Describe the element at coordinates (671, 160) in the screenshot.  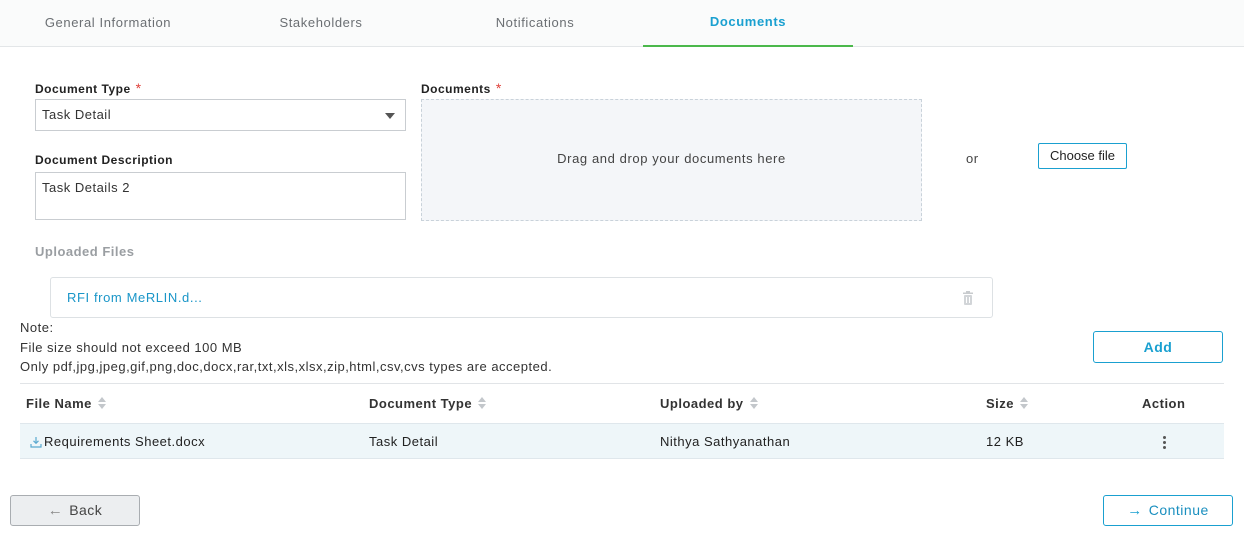
I see `document-dropzone: Drag and drop your documents here` at that location.